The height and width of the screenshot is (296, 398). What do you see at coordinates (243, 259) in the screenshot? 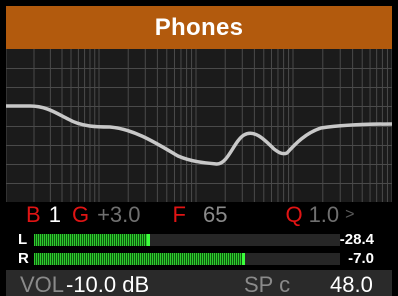
I see `meter-peak-right` at bounding box center [243, 259].